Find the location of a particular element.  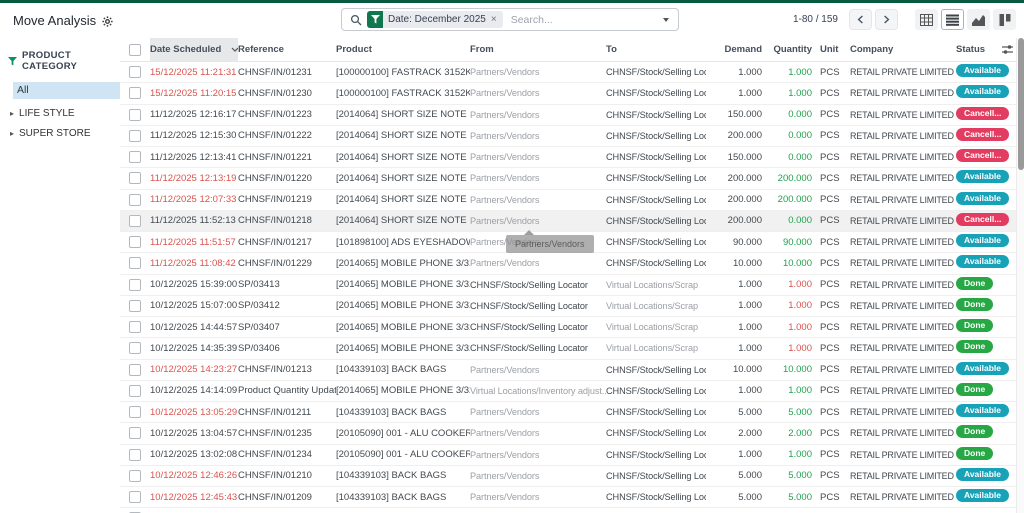

optional-columns-icon is located at coordinates (1007, 49).